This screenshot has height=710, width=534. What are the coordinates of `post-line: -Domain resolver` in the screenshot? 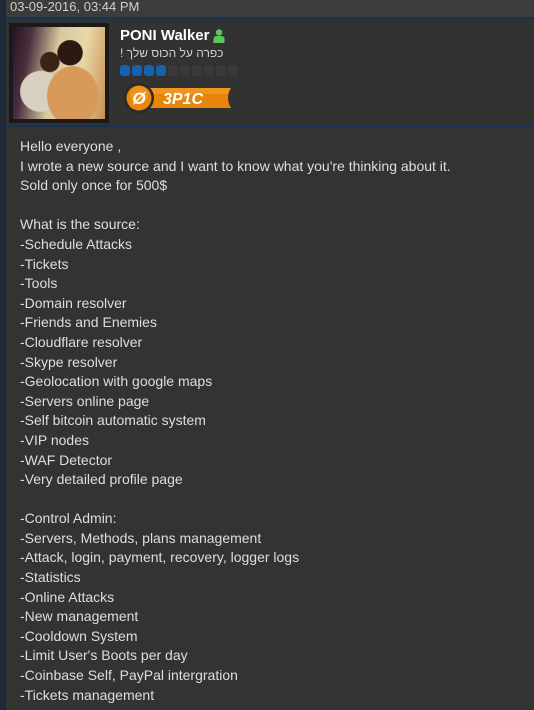 It's located at (73, 302).